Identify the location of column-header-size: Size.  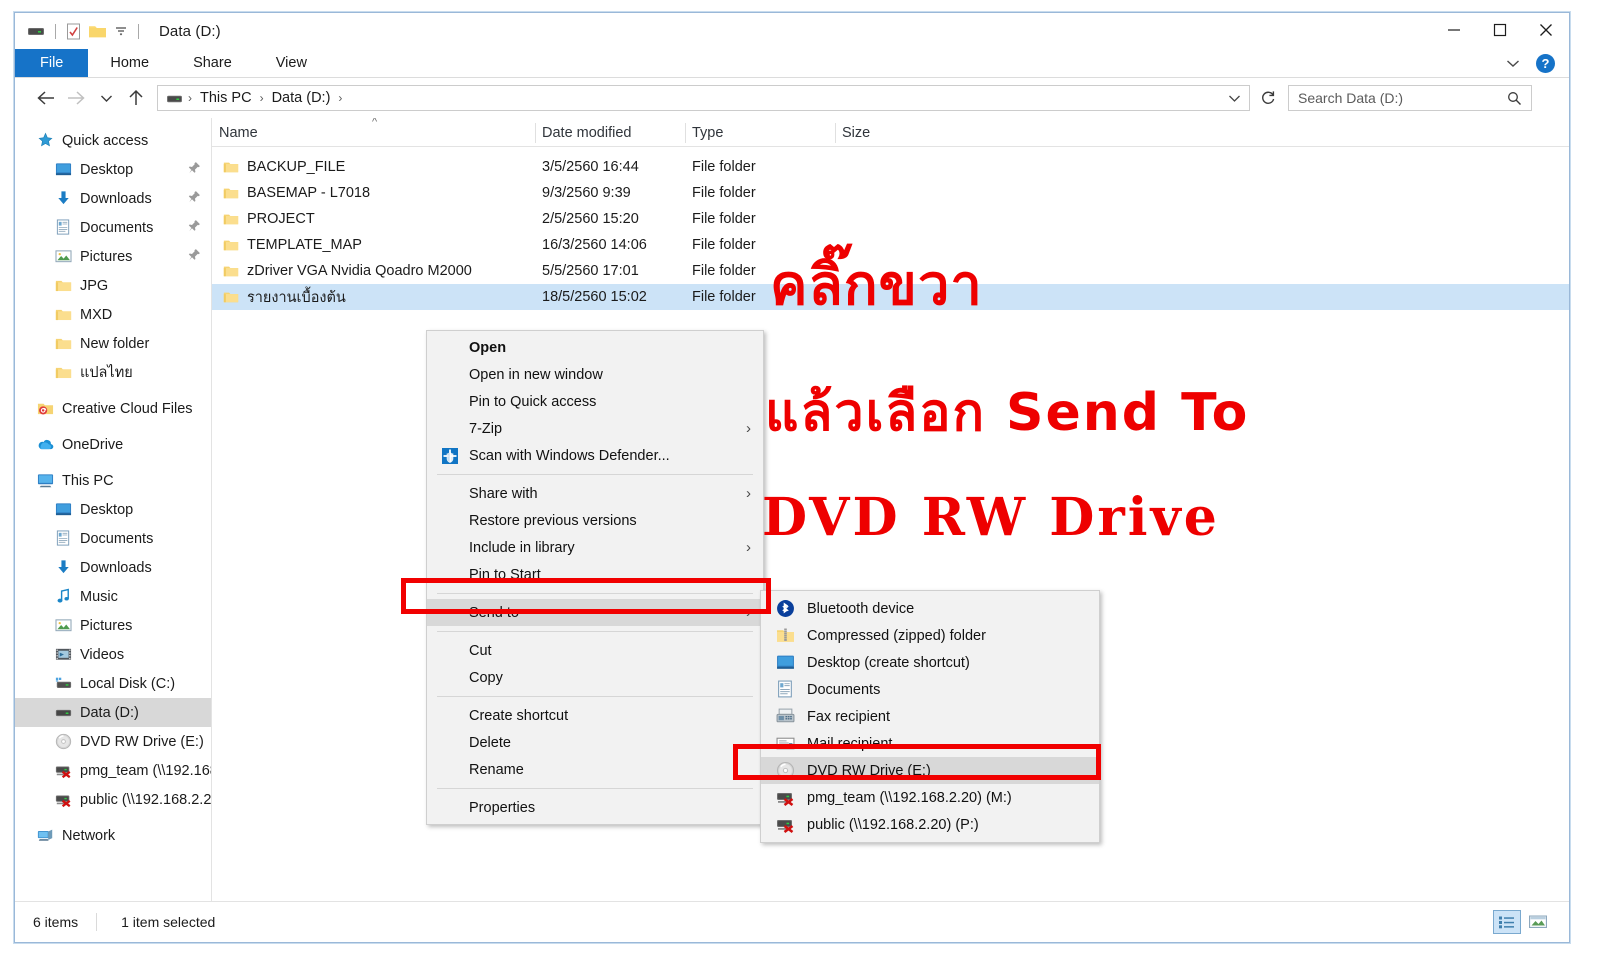
(885, 133).